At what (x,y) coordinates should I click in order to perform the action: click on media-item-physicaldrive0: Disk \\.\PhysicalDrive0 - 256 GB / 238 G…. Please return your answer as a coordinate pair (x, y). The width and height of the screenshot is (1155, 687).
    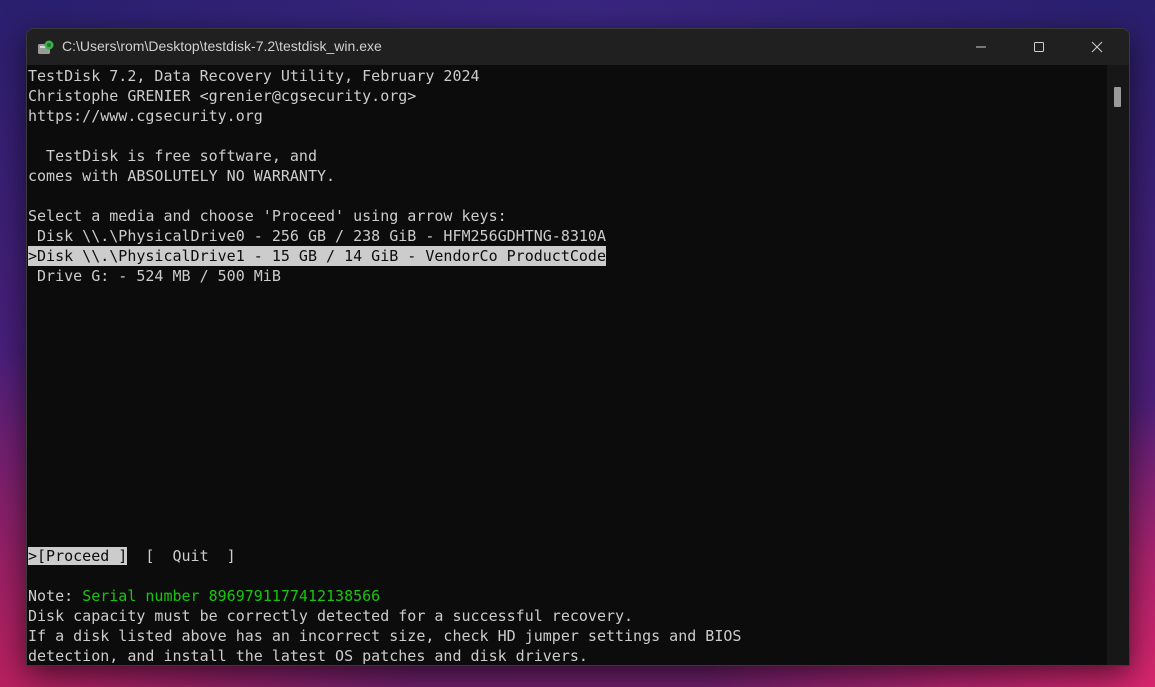
    Looking at the image, I should click on (317, 236).